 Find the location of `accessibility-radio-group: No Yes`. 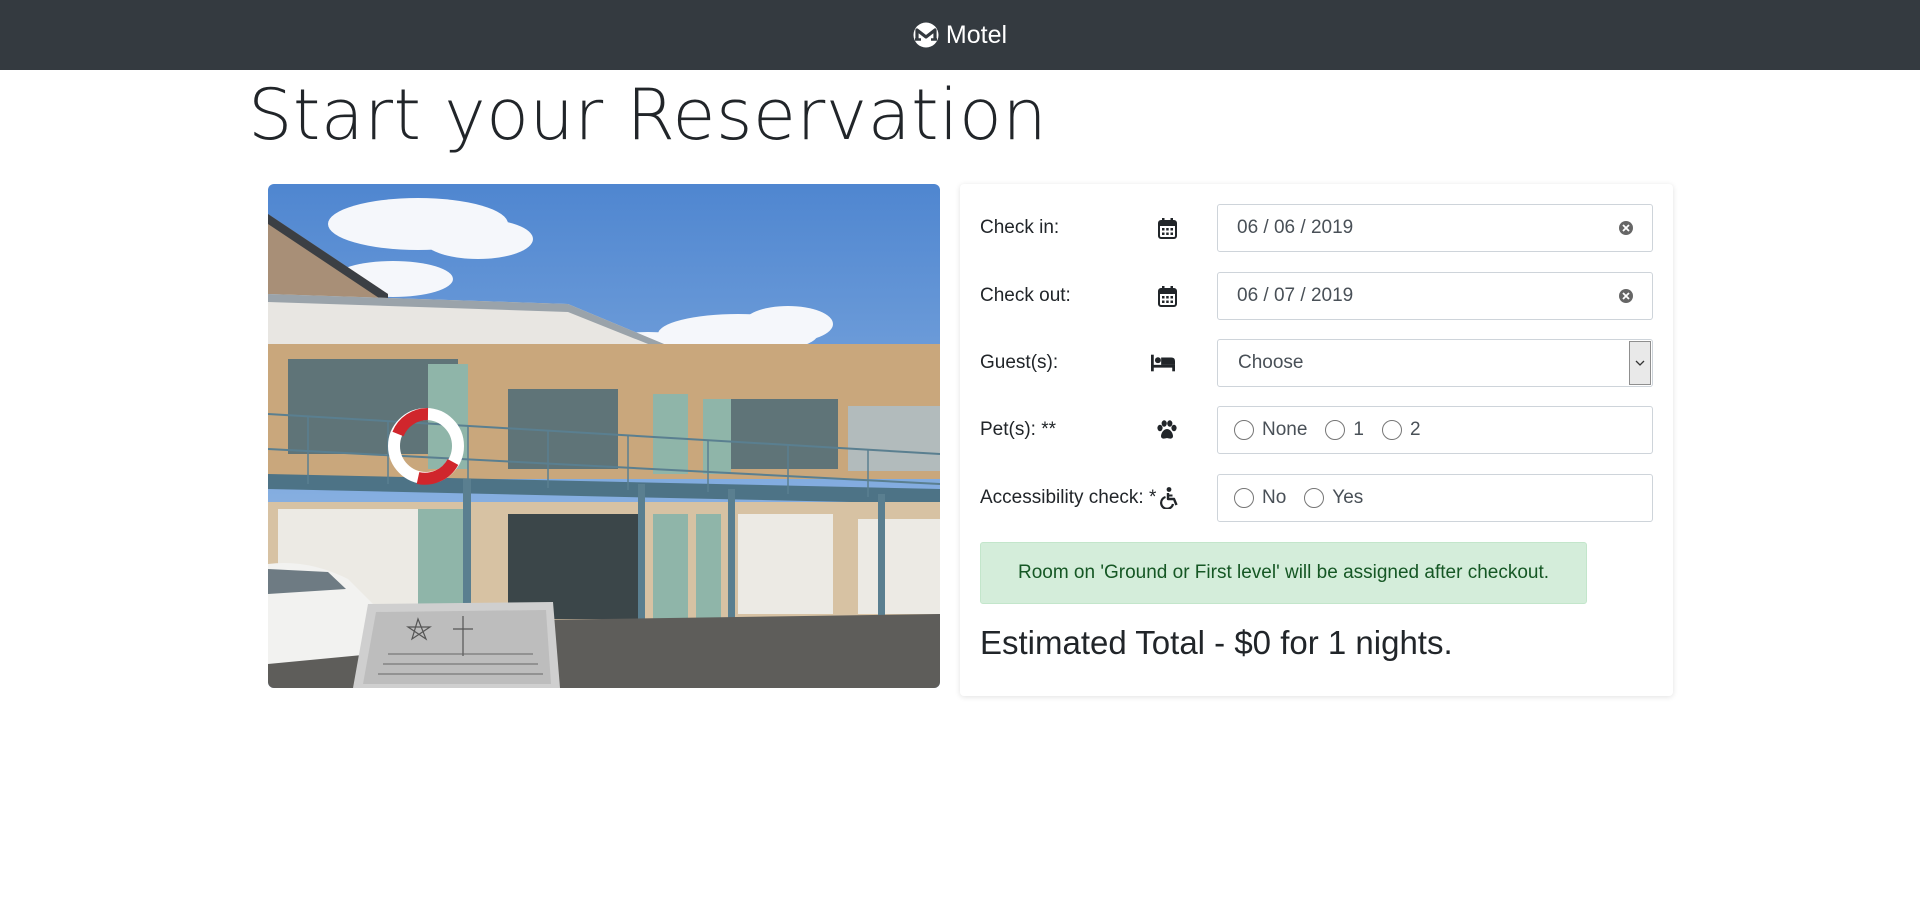

accessibility-radio-group: No Yes is located at coordinates (1435, 498).